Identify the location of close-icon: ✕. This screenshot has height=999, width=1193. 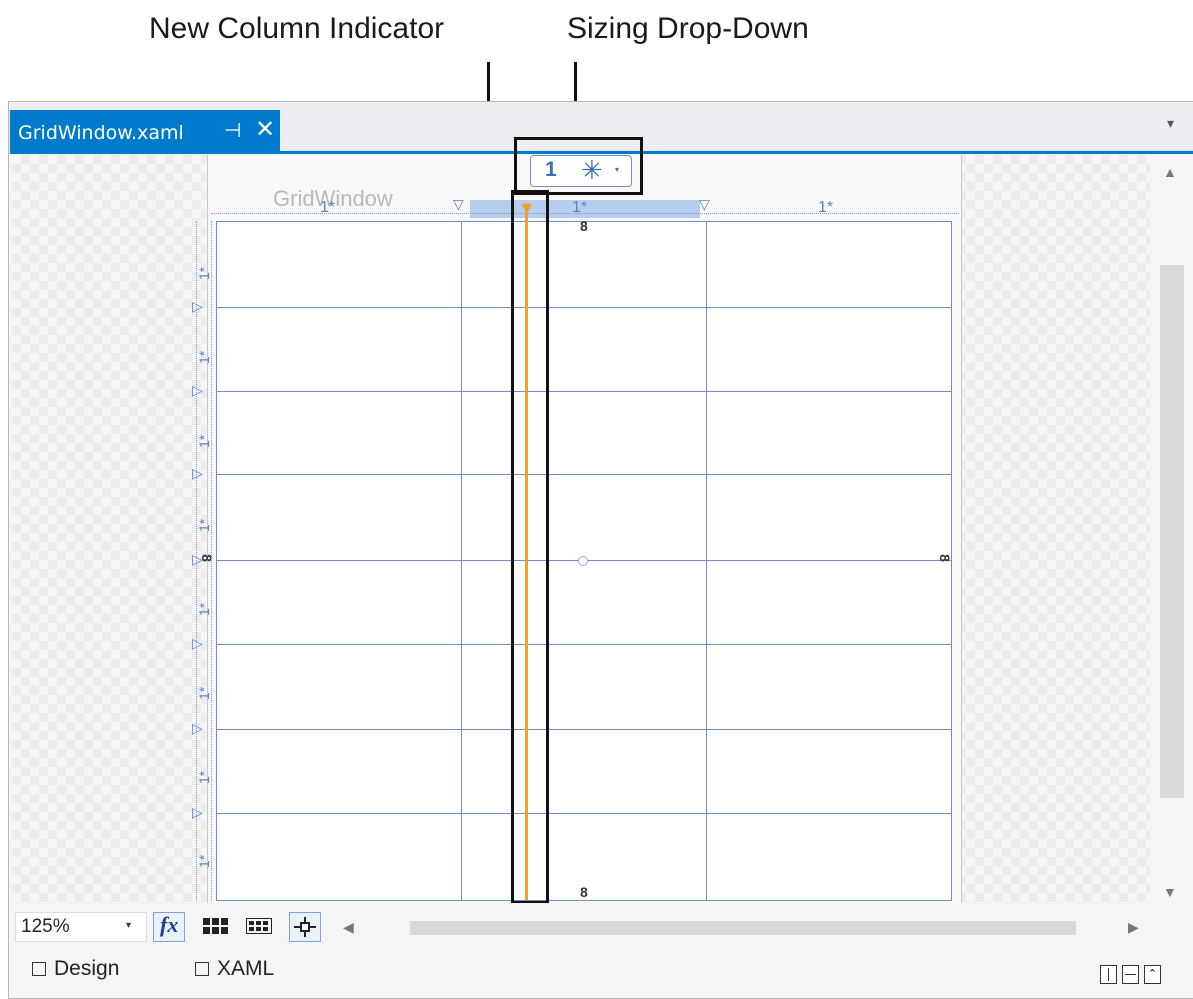
(265, 129).